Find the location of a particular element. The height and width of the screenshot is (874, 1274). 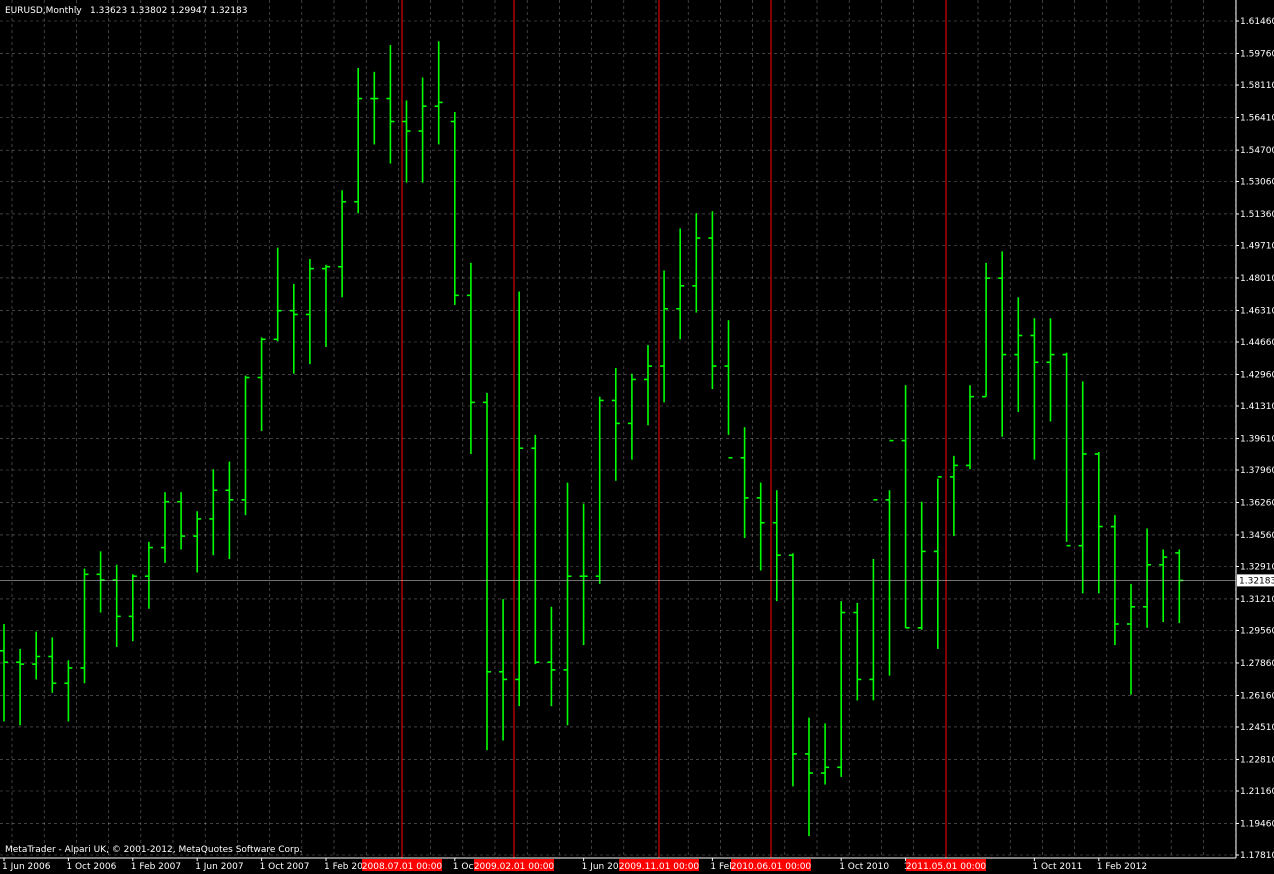

price-tick-label: 1.27860 is located at coordinates (1257, 664).